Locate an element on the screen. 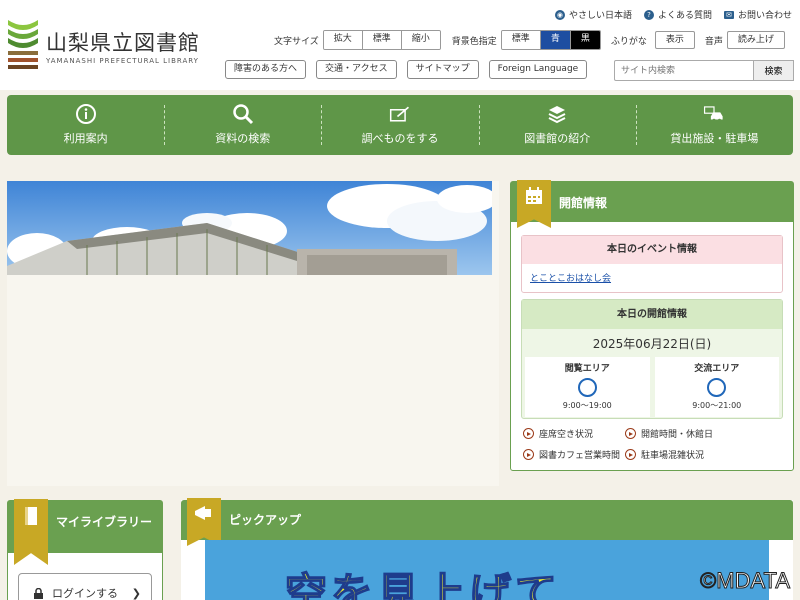 This screenshot has height=600, width=800. watermark: ©MDATA is located at coordinates (745, 581).